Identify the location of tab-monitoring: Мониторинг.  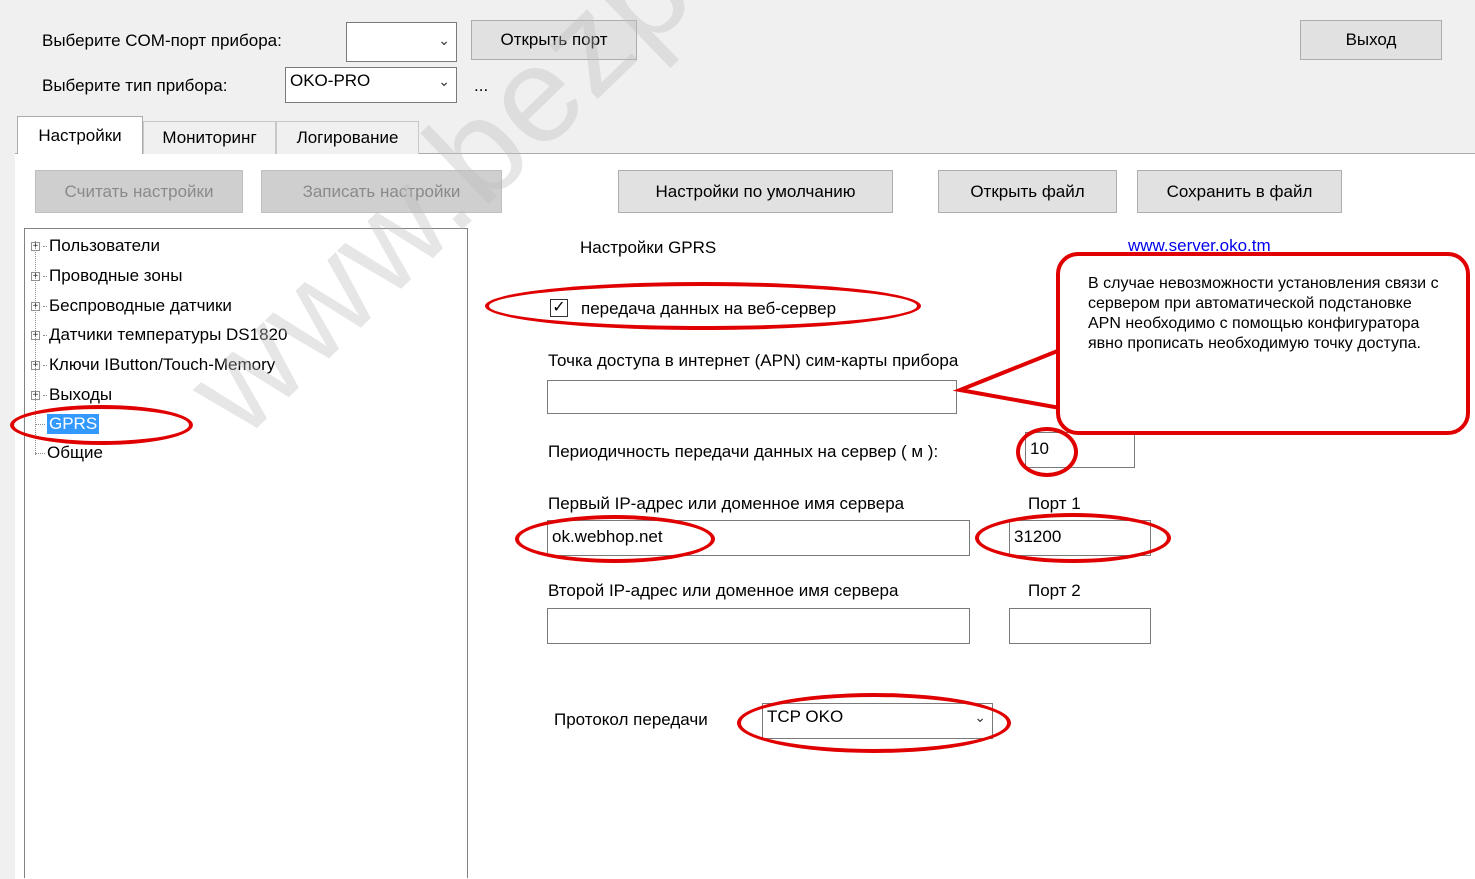
(209, 137).